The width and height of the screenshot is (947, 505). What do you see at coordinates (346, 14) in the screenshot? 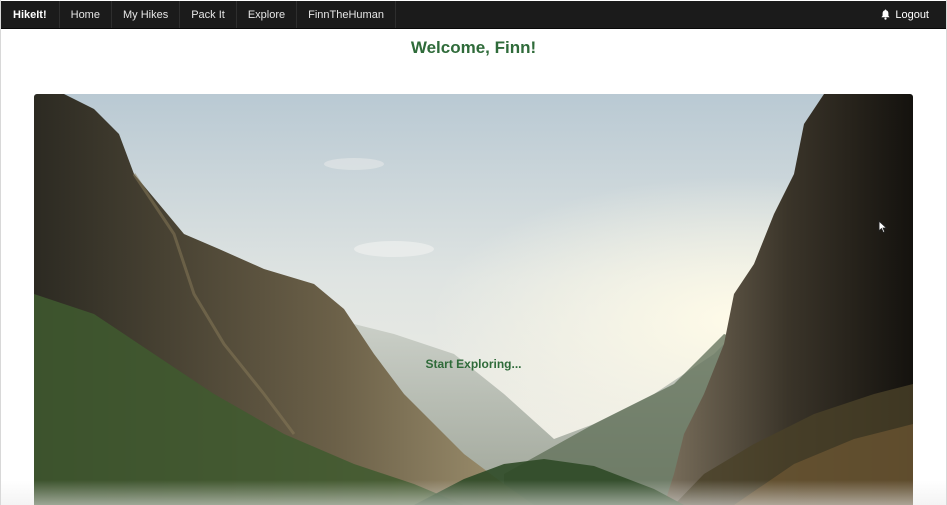
I see `nav-user-profile: FinnTheHuman` at bounding box center [346, 14].